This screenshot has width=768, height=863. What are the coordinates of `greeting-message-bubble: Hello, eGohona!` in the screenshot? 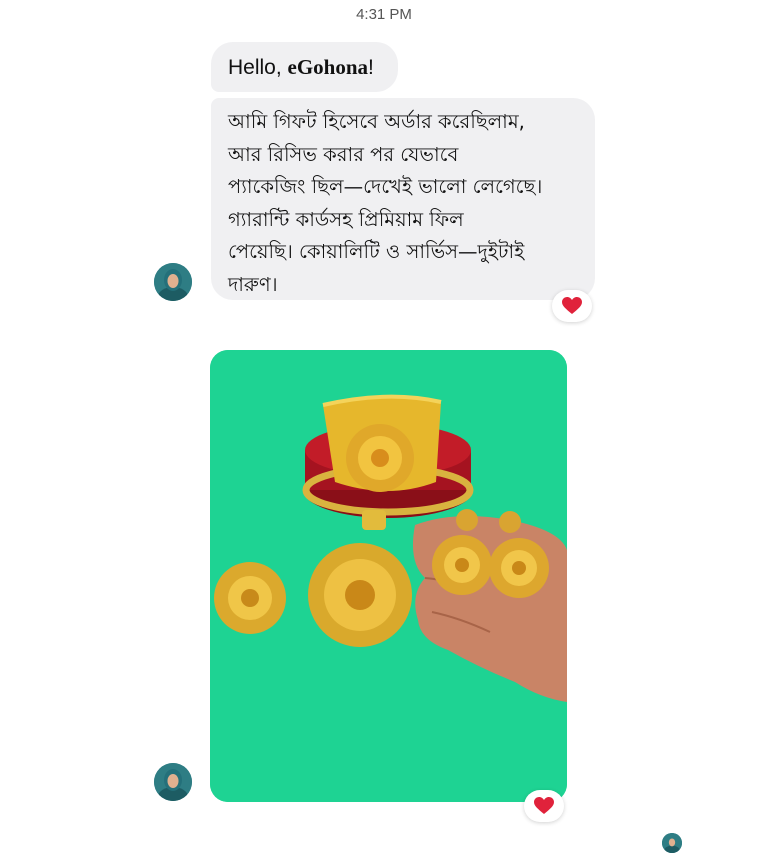 It's located at (304, 67).